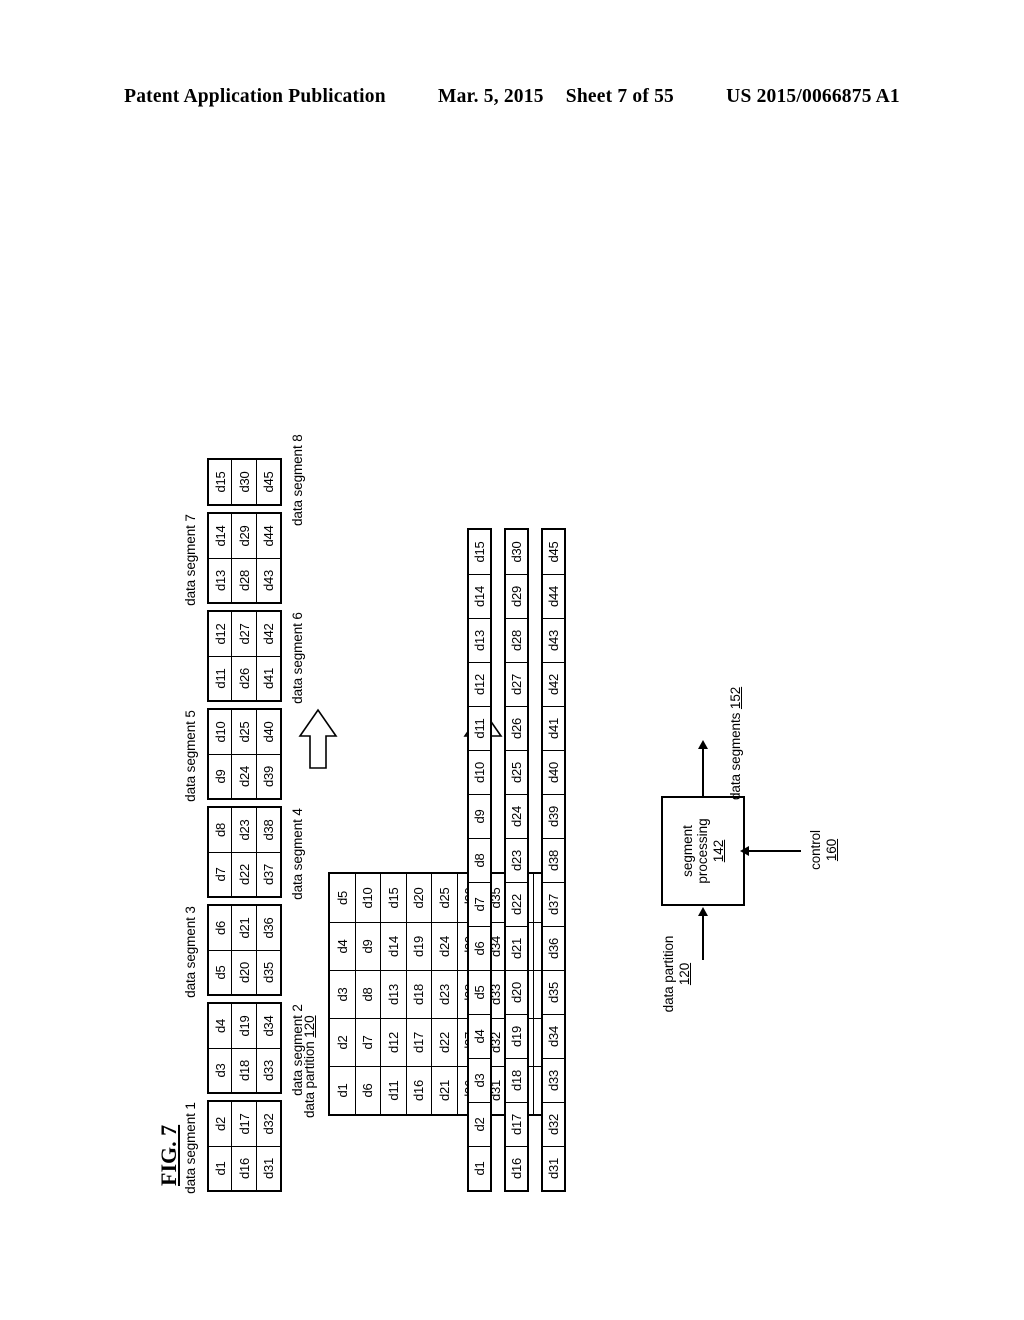 This screenshot has height=1320, width=1024. I want to click on segment-cell: d9, so click(220, 776).